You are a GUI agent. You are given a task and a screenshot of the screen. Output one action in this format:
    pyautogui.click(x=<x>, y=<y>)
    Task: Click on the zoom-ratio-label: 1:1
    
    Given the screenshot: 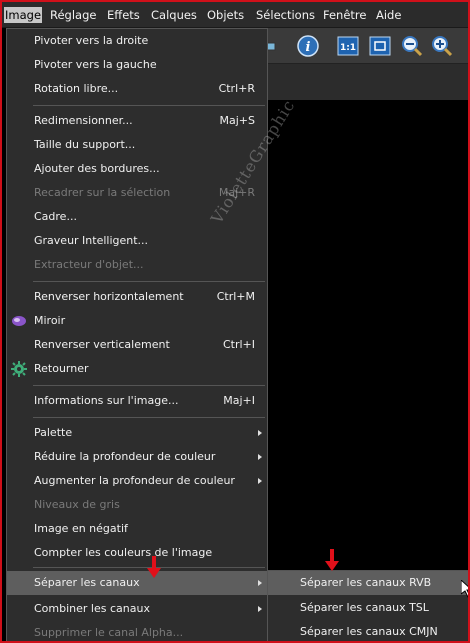 What is the action you would take?
    pyautogui.click(x=348, y=48)
    